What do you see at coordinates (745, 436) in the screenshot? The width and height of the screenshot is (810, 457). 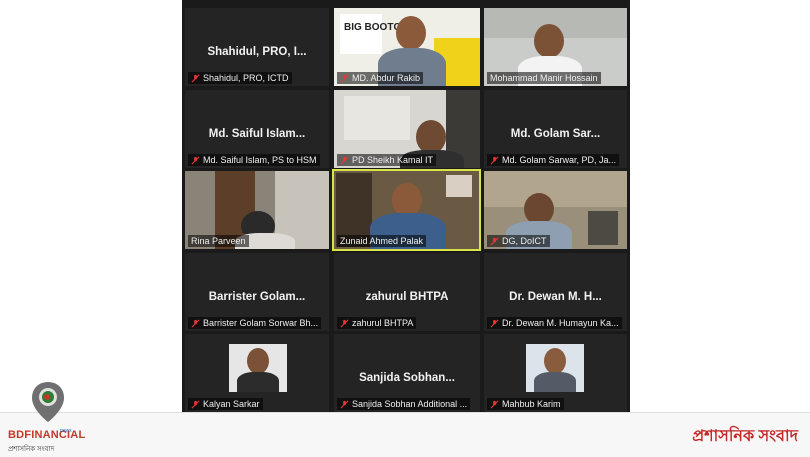 I see `banner-title: প্রশাসনিক সংবাদ` at bounding box center [745, 436].